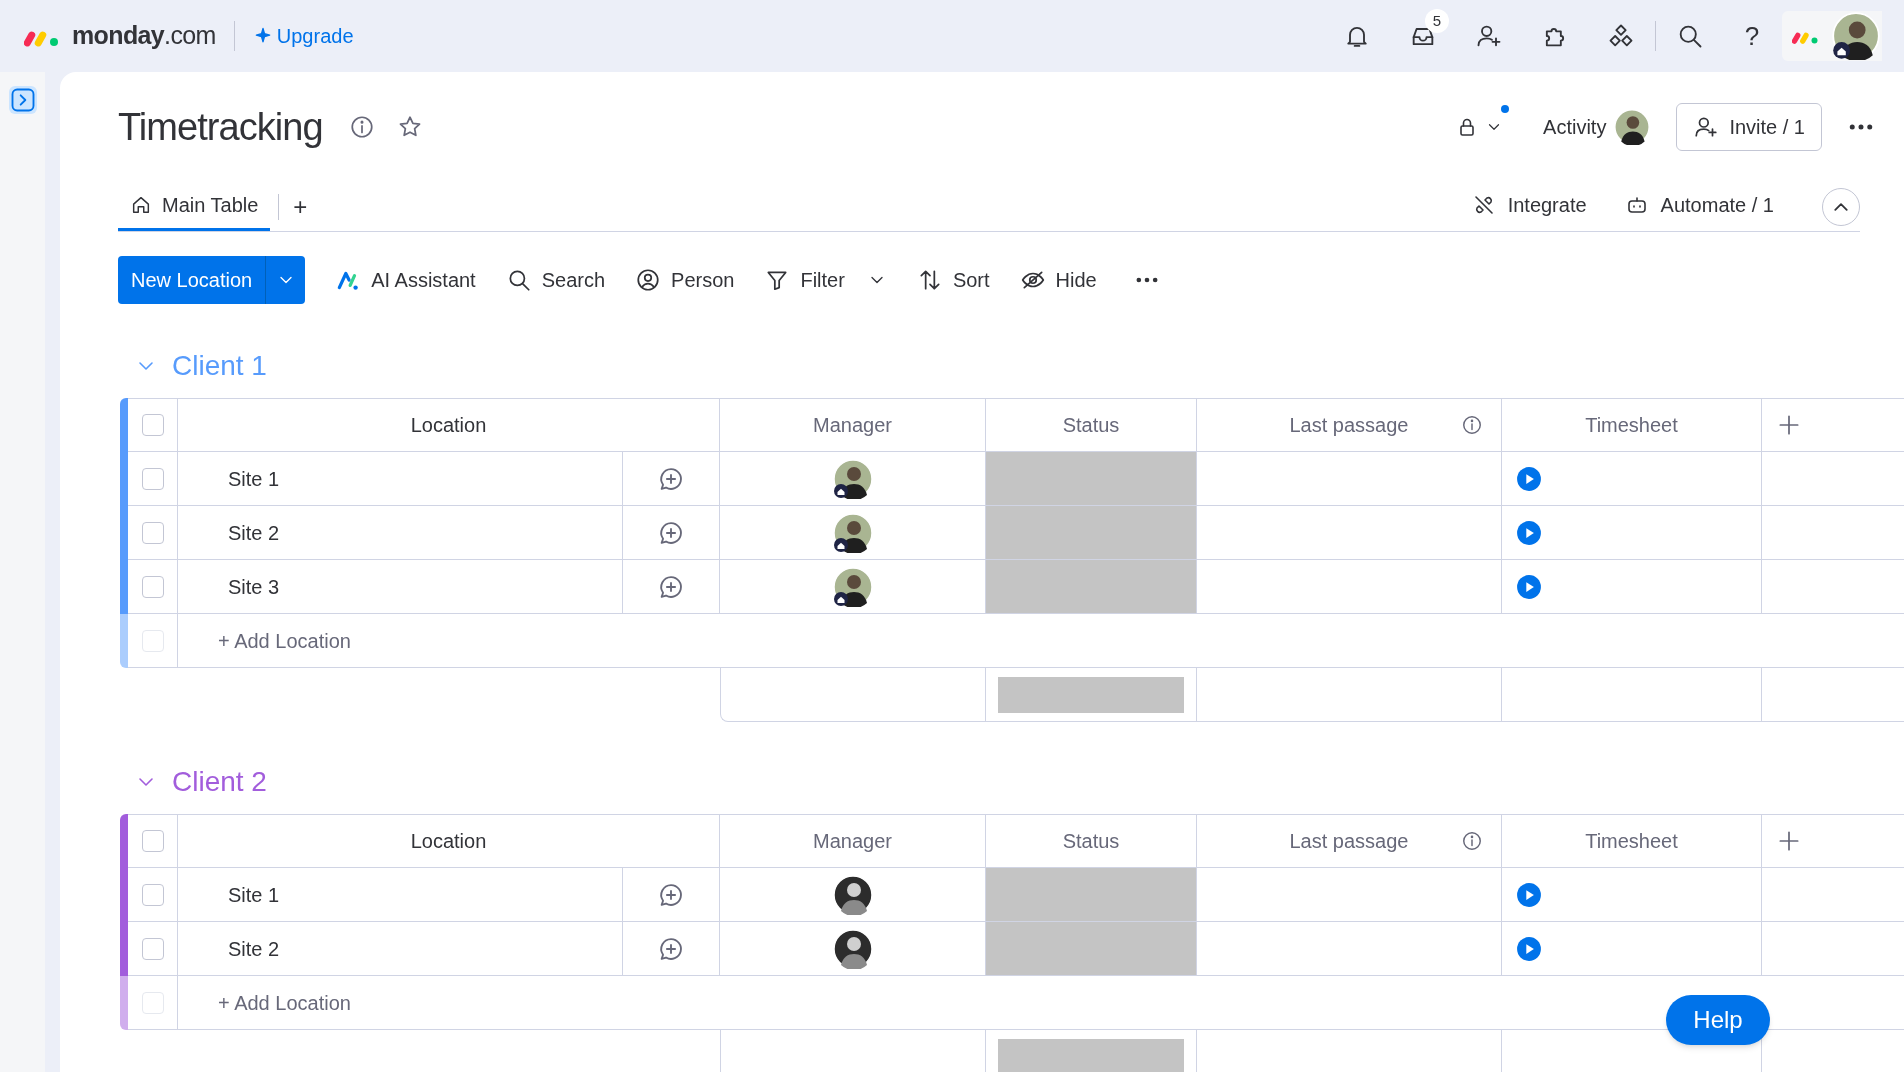 This screenshot has height=1072, width=1904. What do you see at coordinates (405, 280) in the screenshot?
I see `toolbar-button: AI Assistant` at bounding box center [405, 280].